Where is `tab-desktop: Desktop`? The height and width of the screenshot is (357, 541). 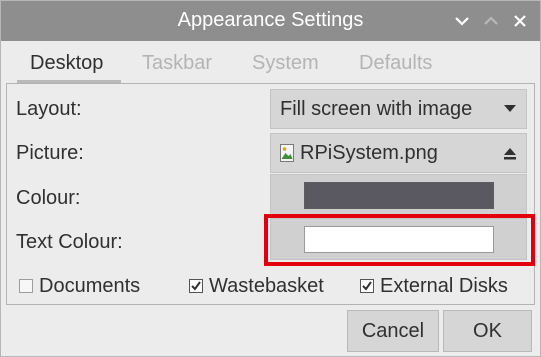 tab-desktop: Desktop is located at coordinates (66, 63).